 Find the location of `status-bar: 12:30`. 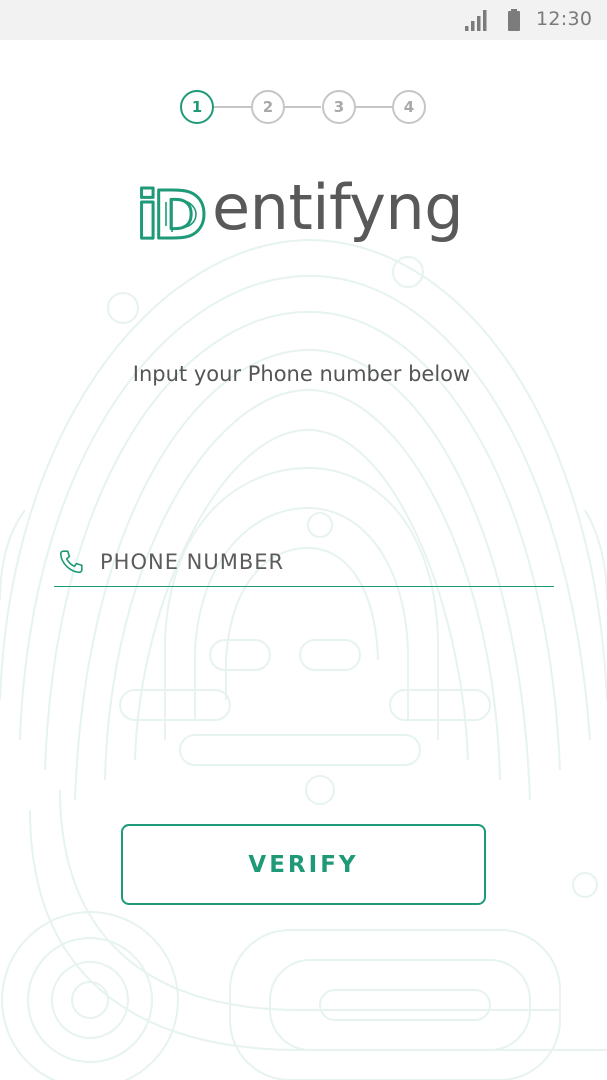

status-bar: 12:30 is located at coordinates (303, 20).